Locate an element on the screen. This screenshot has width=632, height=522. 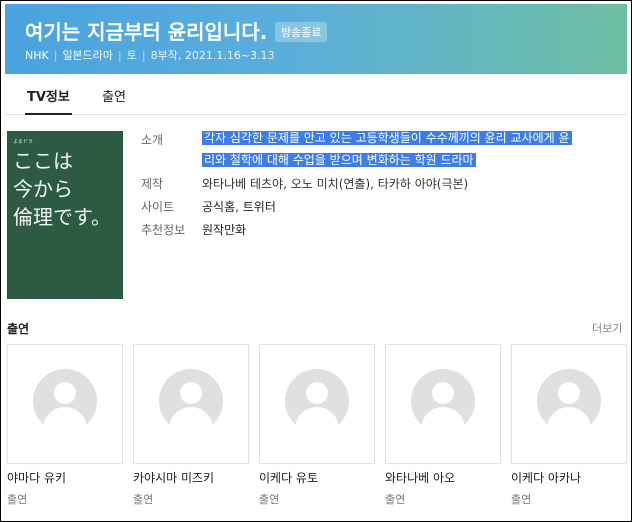
more-link: 더보기 is located at coordinates (607, 328).